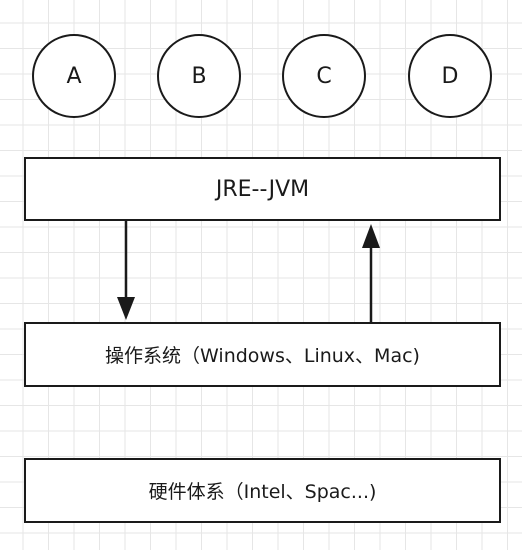  Describe the element at coordinates (126, 270) in the screenshot. I see `arrow-down-jre-to-os` at that location.